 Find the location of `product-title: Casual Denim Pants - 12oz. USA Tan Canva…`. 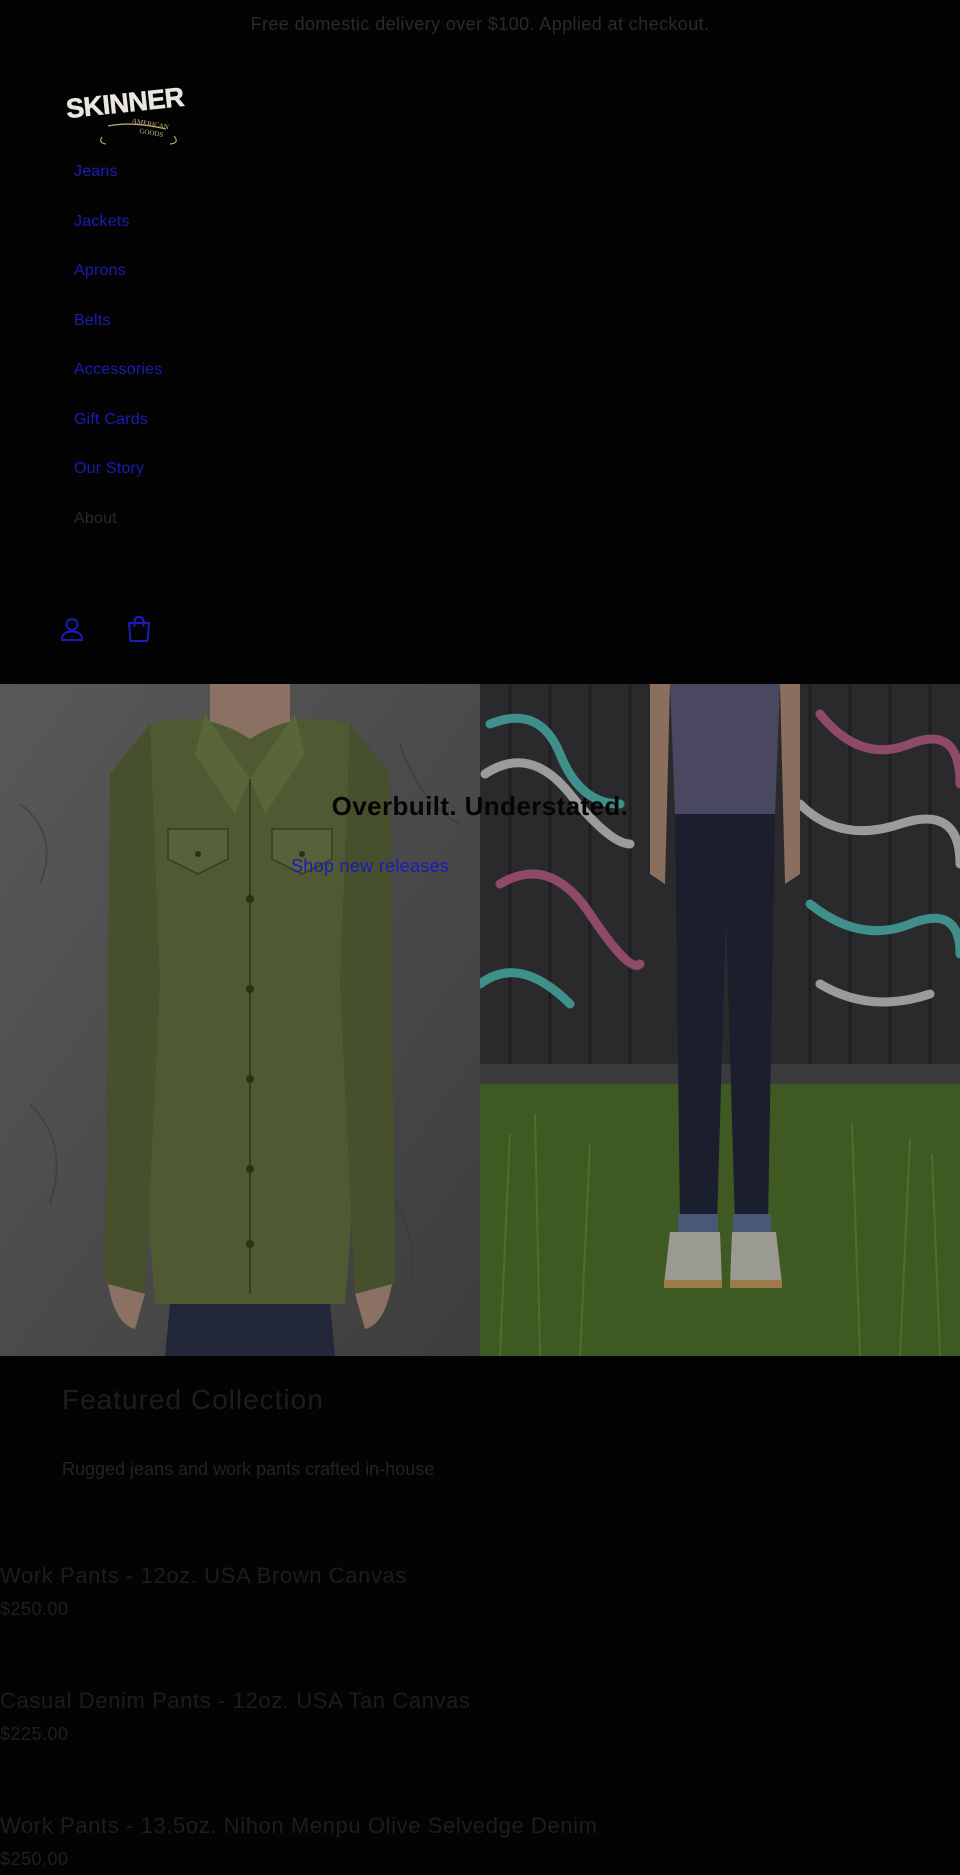

product-title: Casual Denim Pants - 12oz. USA Tan Canva… is located at coordinates (480, 1701).